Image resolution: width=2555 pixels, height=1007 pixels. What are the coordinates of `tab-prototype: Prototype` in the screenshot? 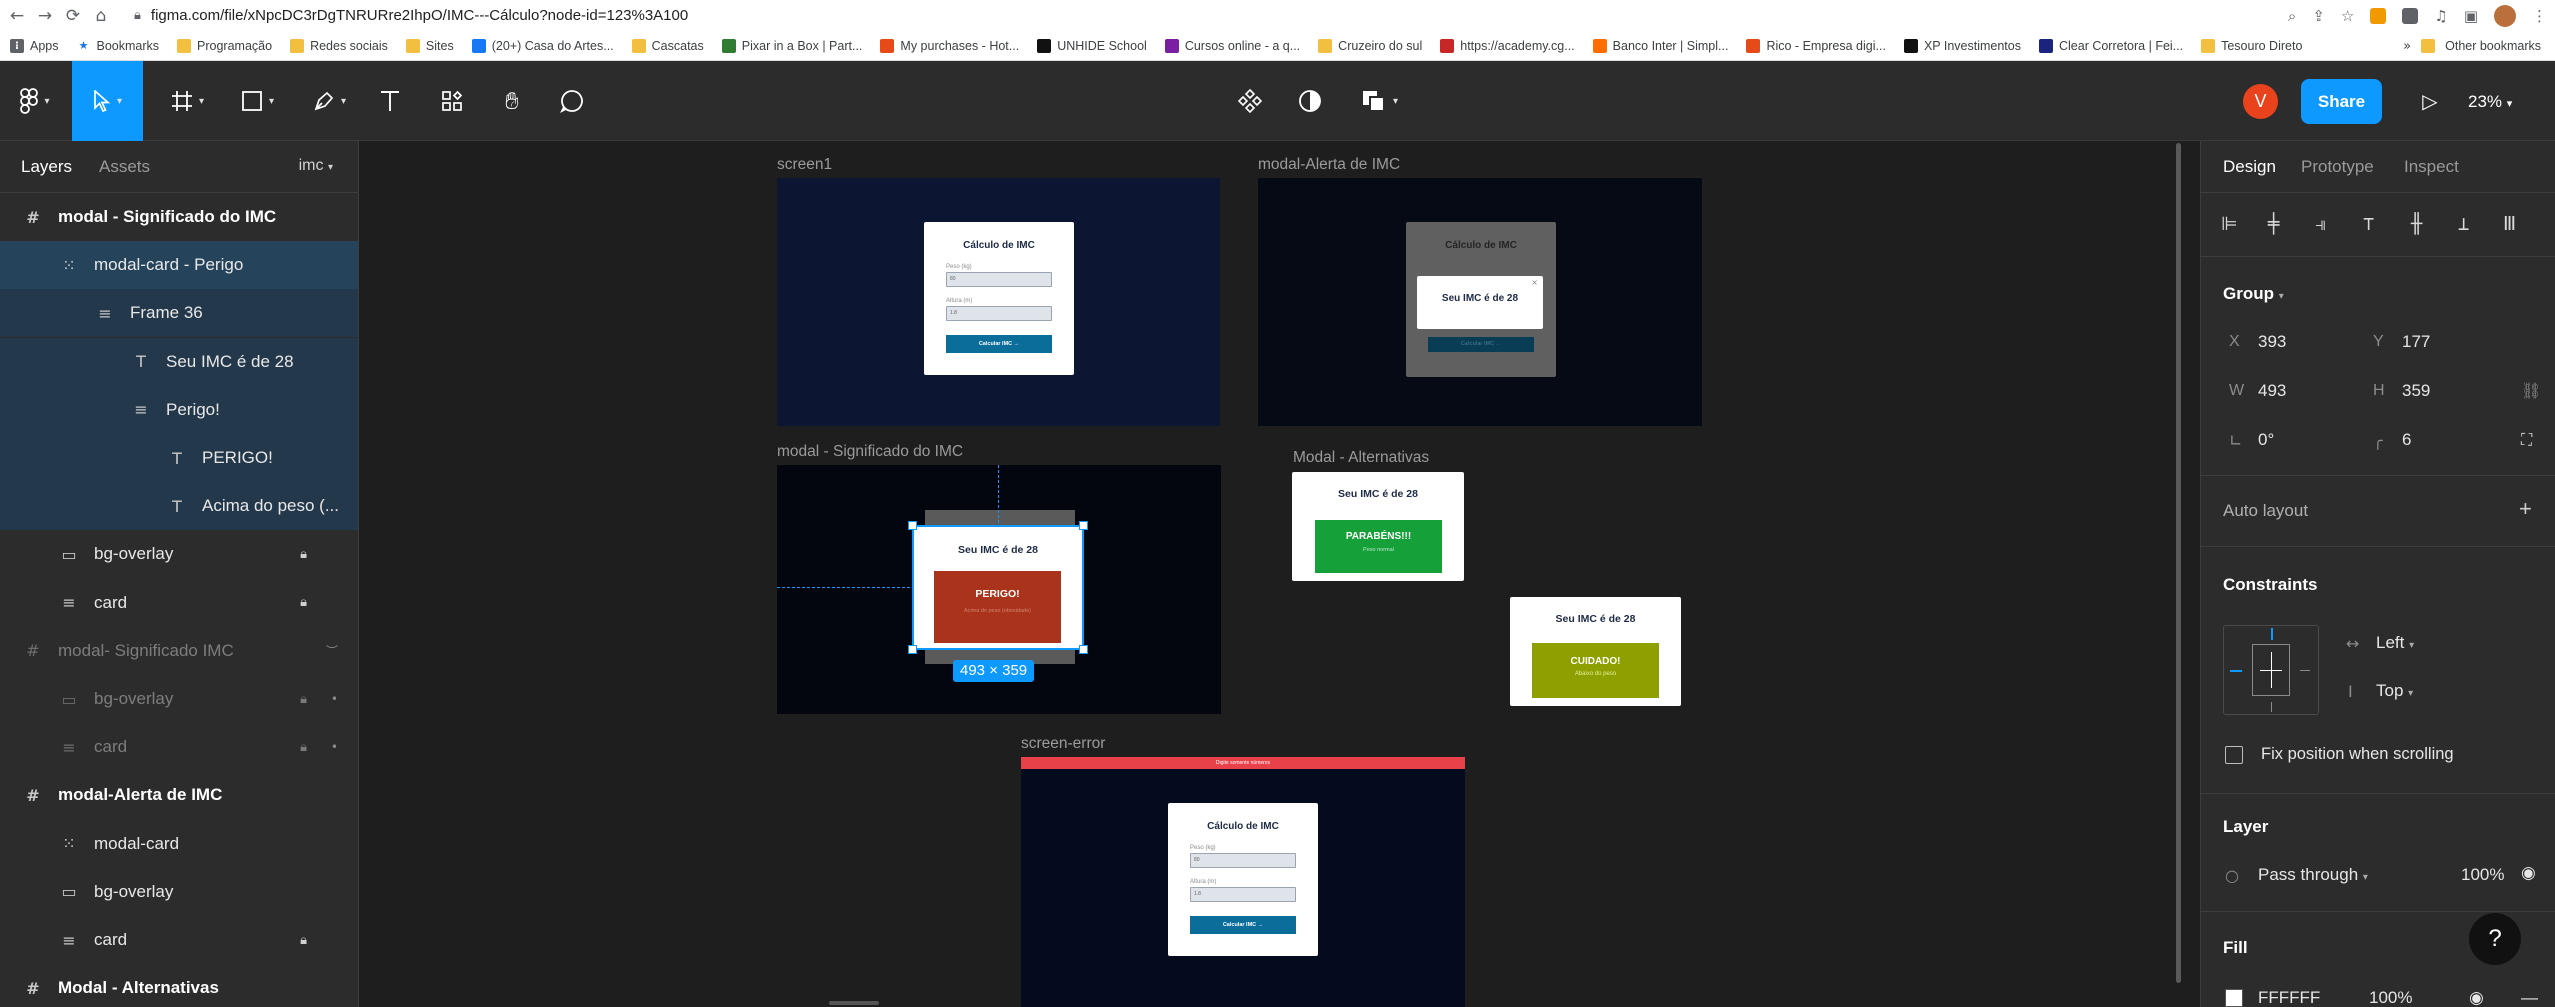 It's located at (2337, 167).